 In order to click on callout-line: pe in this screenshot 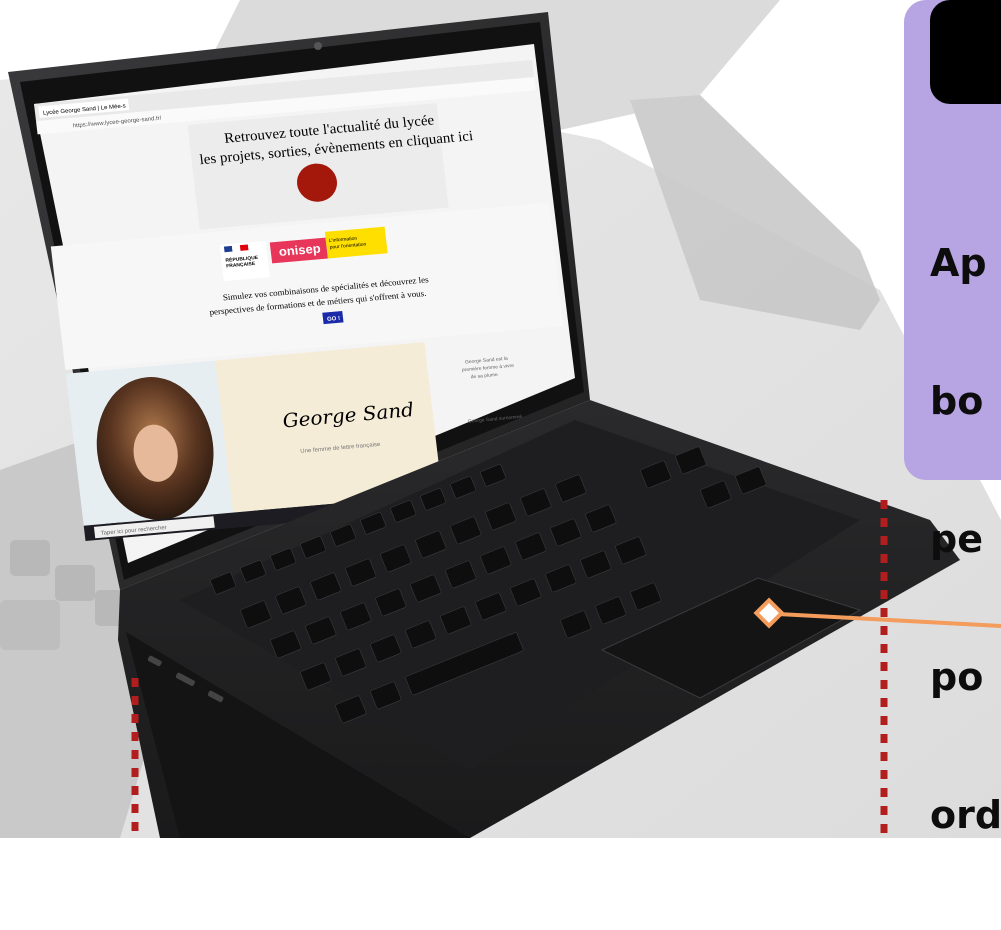, I will do `click(956, 539)`.